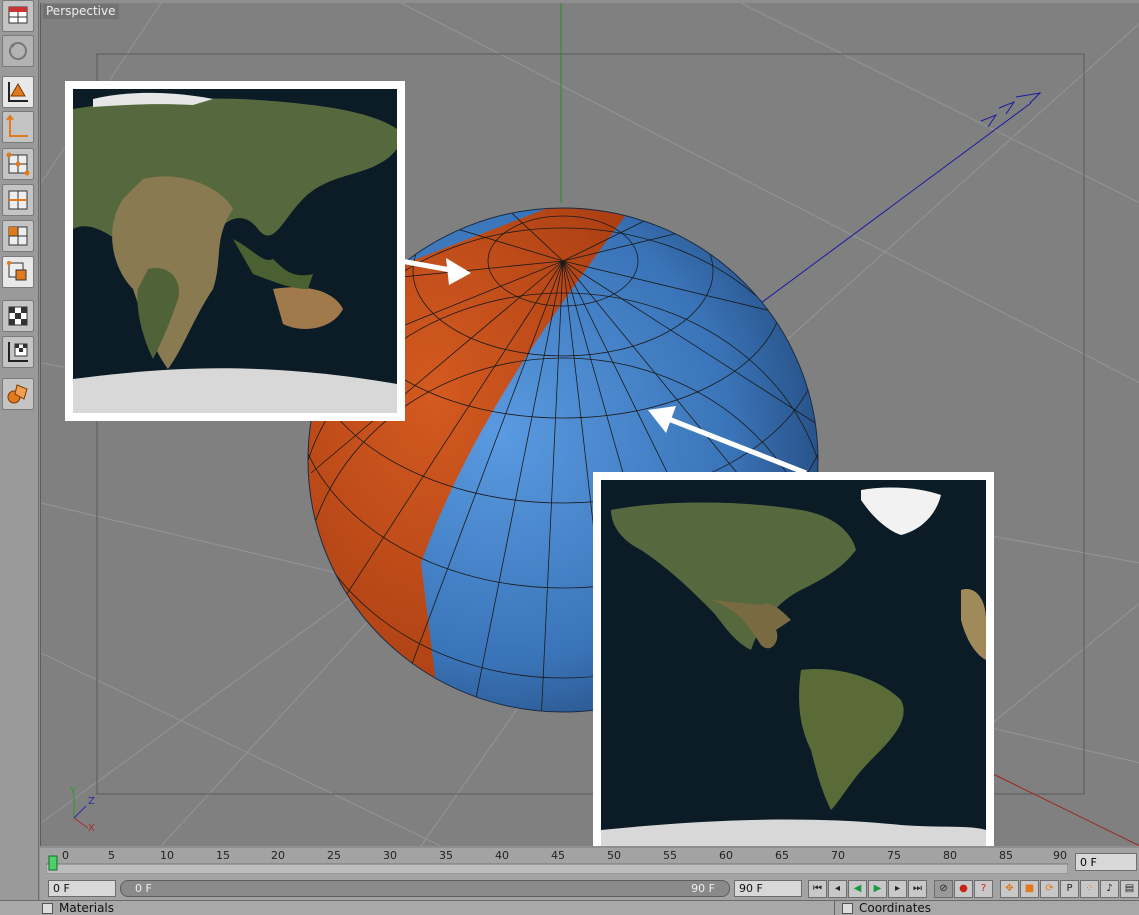 The height and width of the screenshot is (915, 1139). I want to click on texture-inset-eastern-hemisphere, so click(235, 251).